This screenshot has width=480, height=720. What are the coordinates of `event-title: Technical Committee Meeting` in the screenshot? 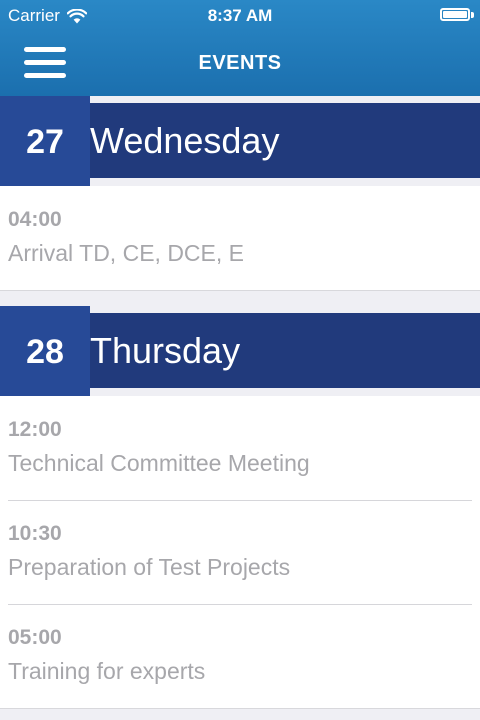 It's located at (159, 463).